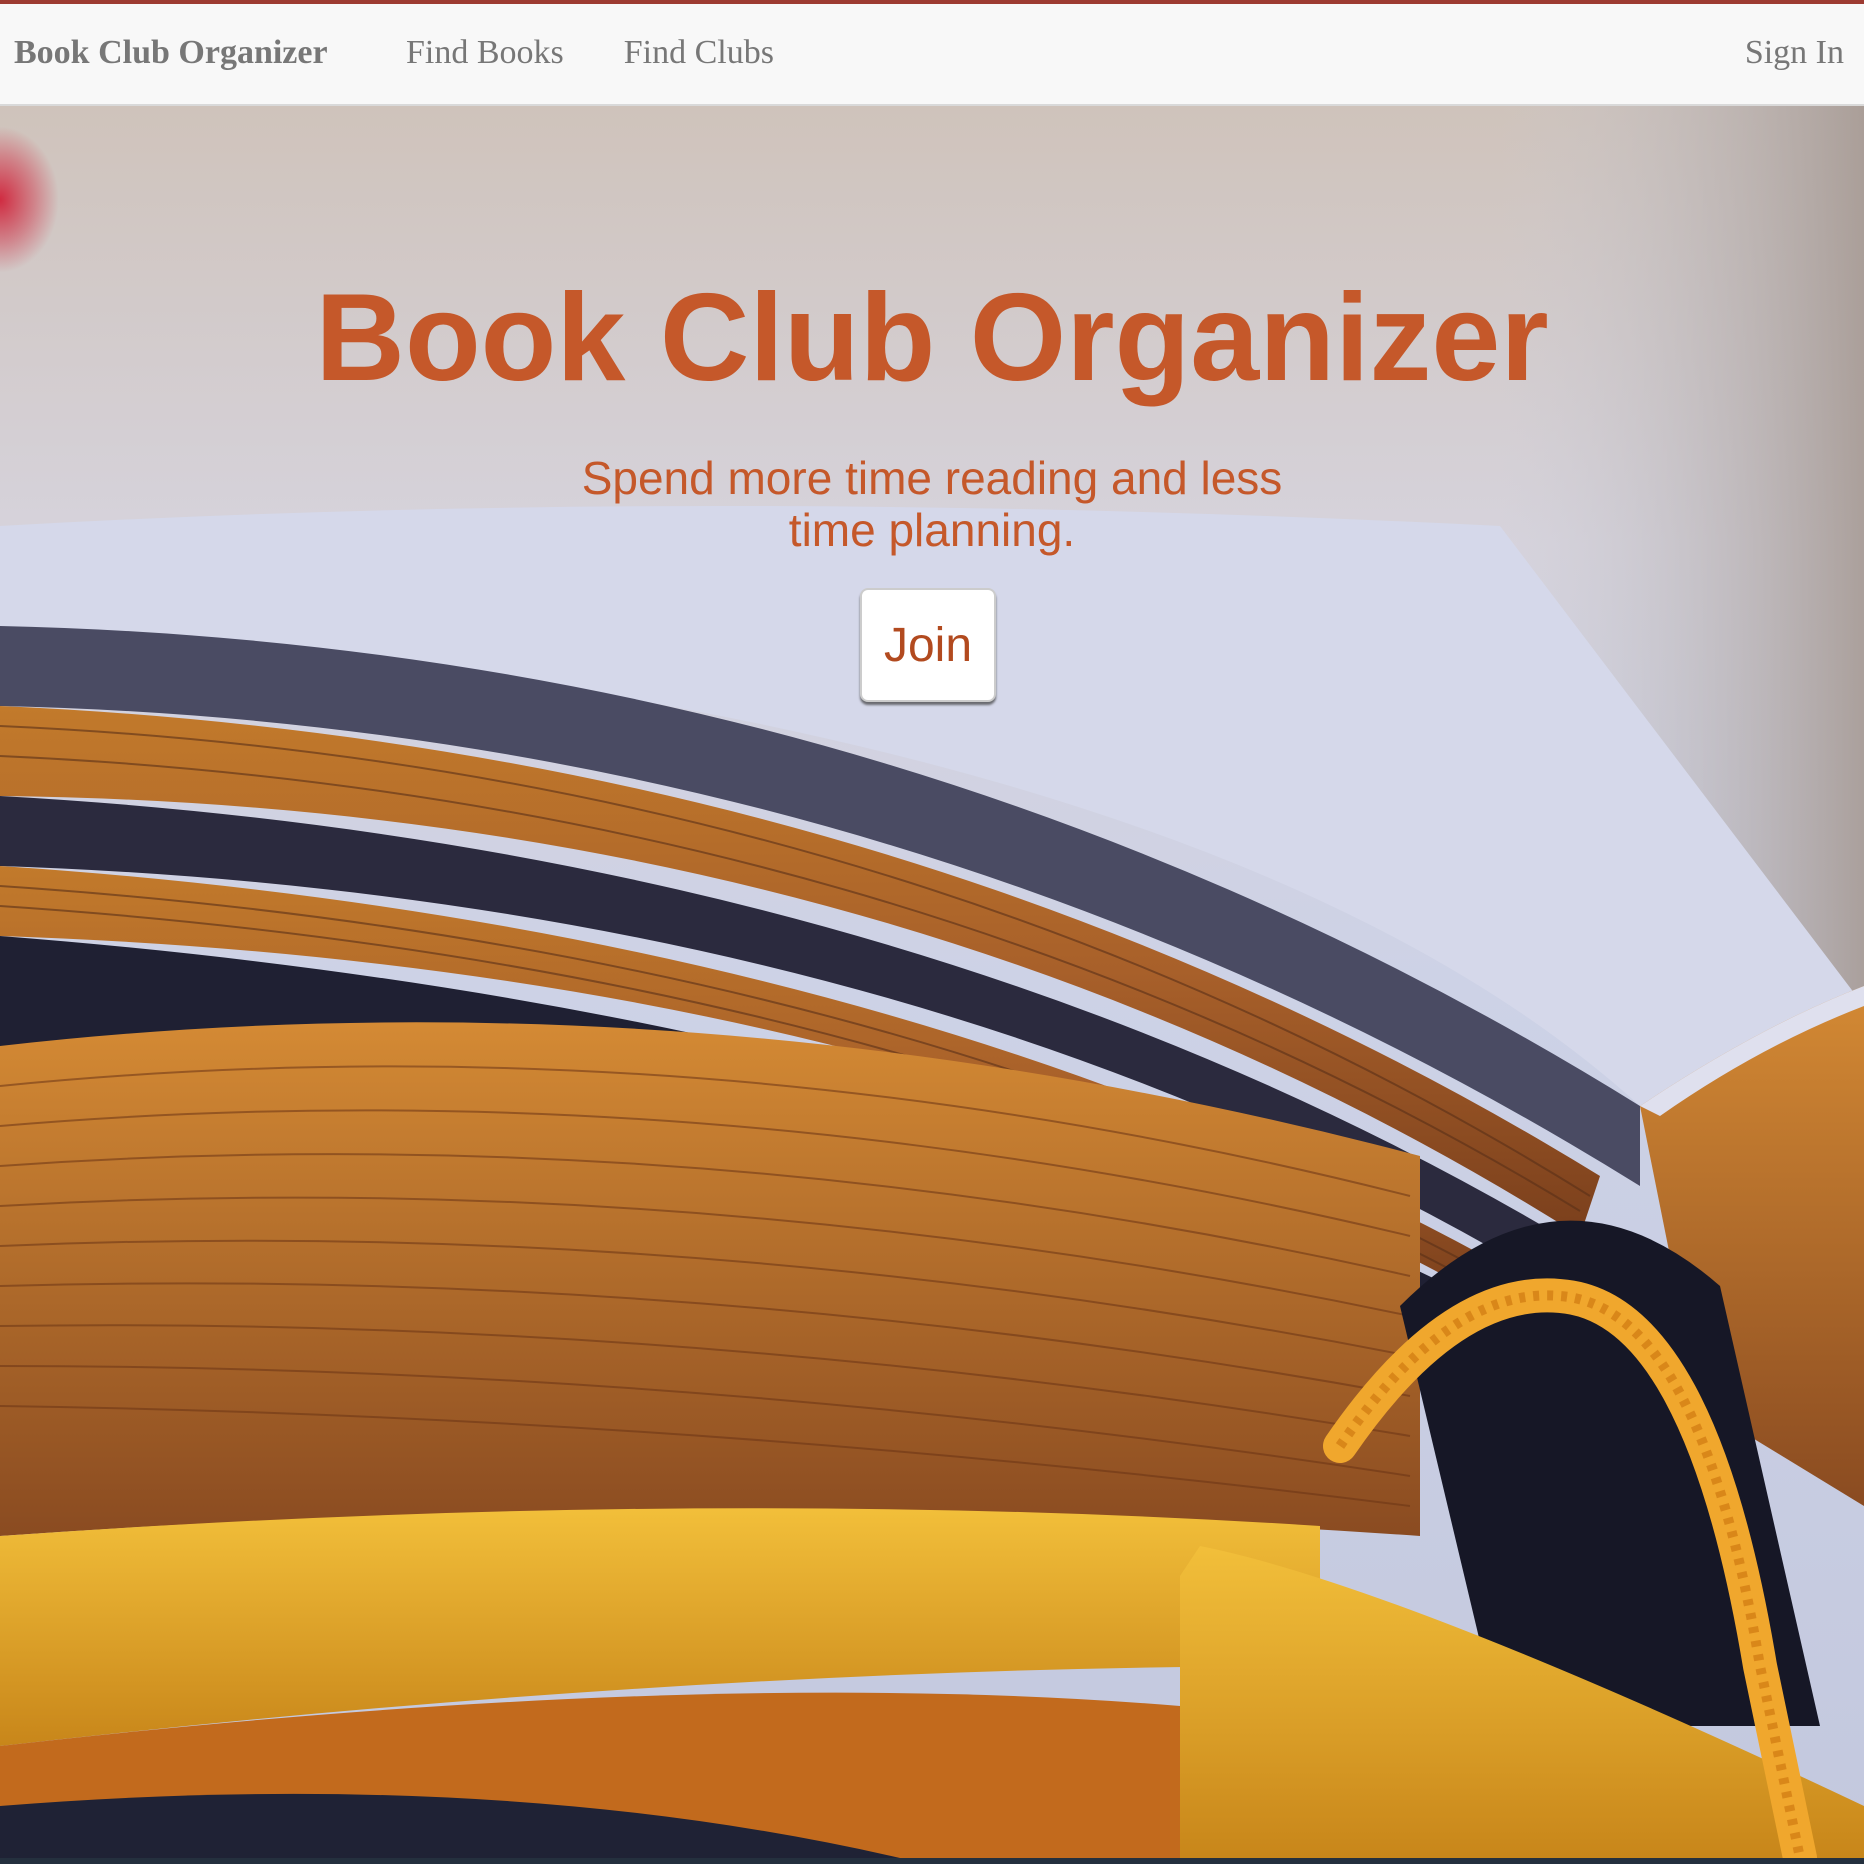 This screenshot has width=1864, height=1864. What do you see at coordinates (699, 53) in the screenshot?
I see `nav-link-find-clubs: Find Clubs` at bounding box center [699, 53].